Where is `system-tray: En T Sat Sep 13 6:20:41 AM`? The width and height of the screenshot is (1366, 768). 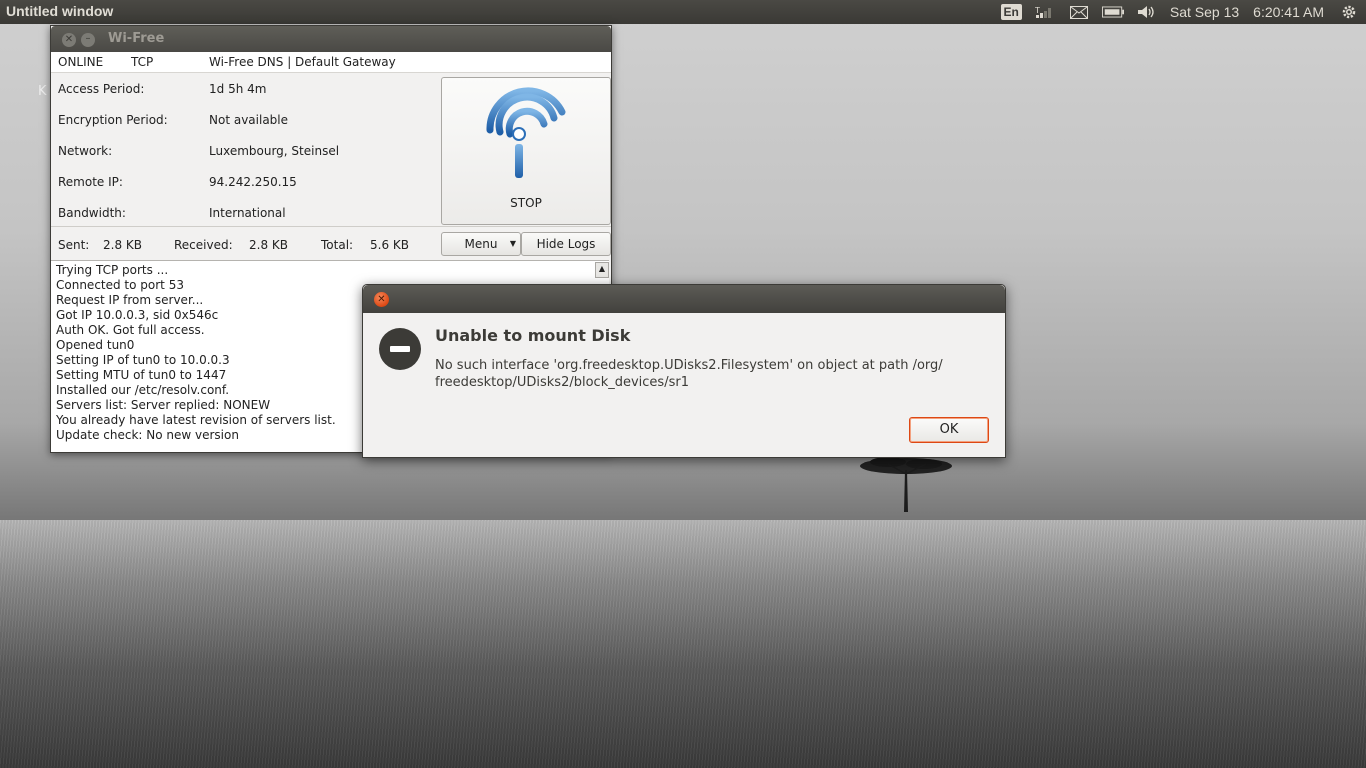
system-tray: En T Sat Sep 13 6:20:41 AM is located at coordinates (1183, 12).